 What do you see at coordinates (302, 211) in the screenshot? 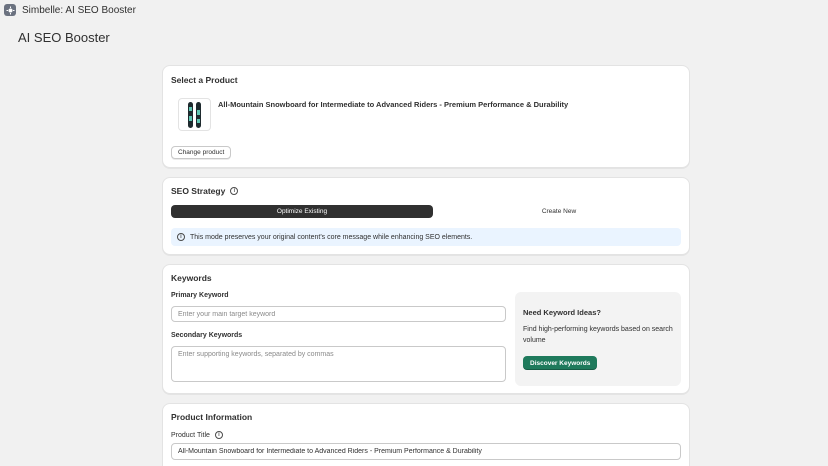
I see `tab-optimize-existing: Optimize Existing` at bounding box center [302, 211].